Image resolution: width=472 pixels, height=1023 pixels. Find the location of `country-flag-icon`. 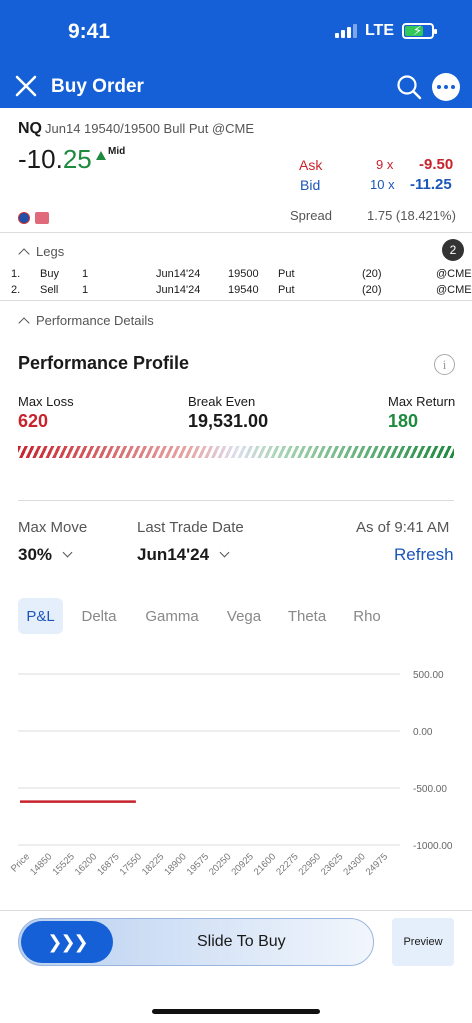

country-flag-icon is located at coordinates (42, 218).